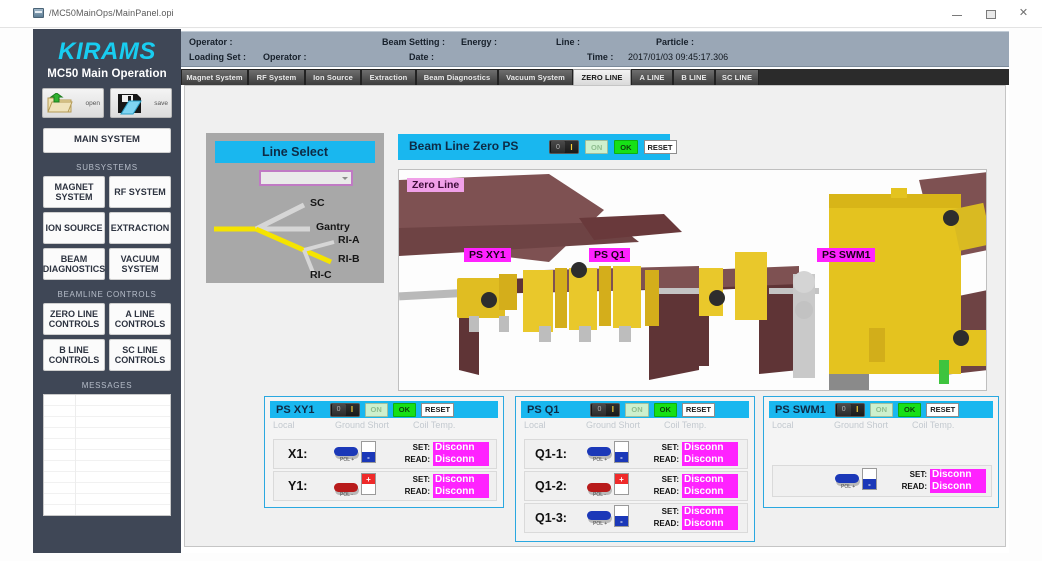  Describe the element at coordinates (846, 255) in the screenshot. I see `photo-tag-ps-swm1: PS SWM1` at that location.